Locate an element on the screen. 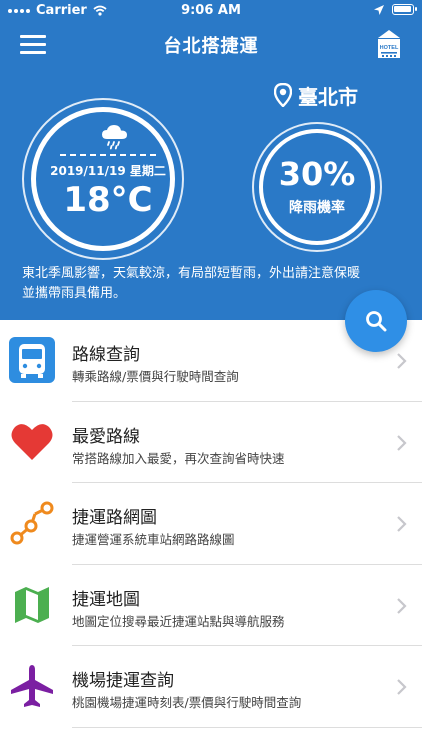 This screenshot has width=422, height=750. menu-item-network-map: 捷運路網圖 捷運營運系統車站網路路線圖 is located at coordinates (211, 524).